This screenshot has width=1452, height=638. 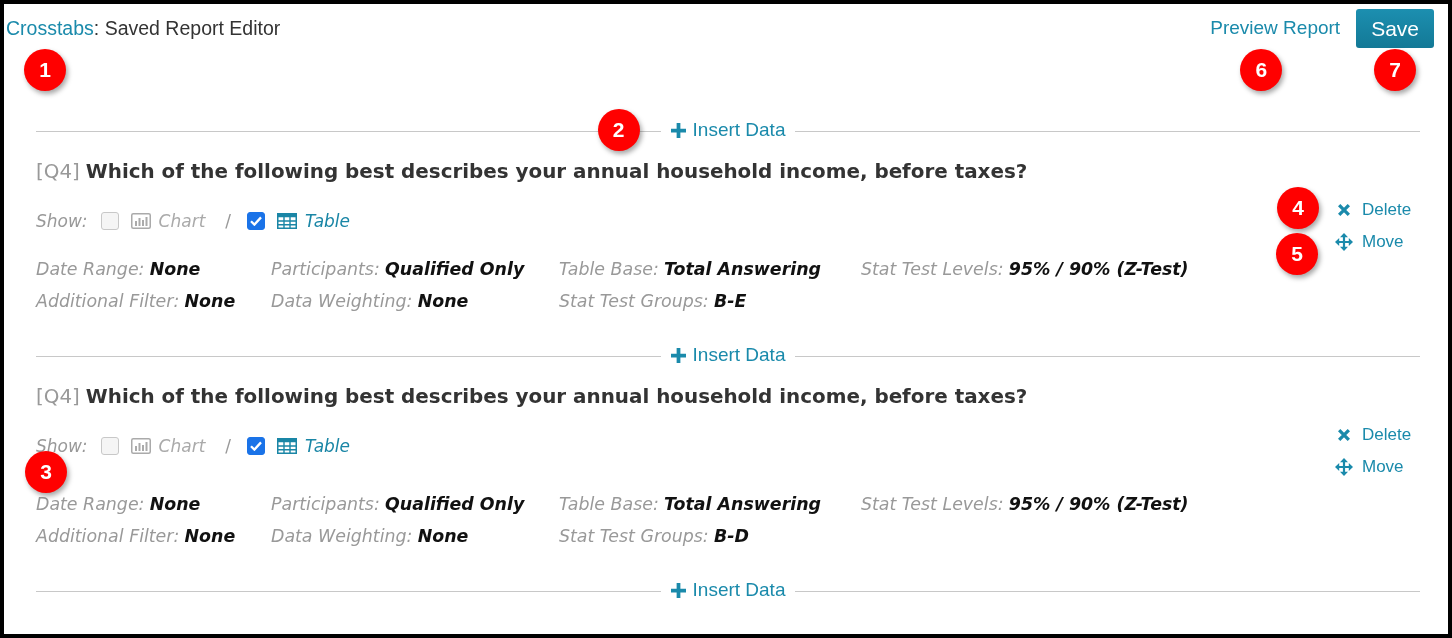 What do you see at coordinates (618, 130) in the screenshot?
I see `step-callout: 2` at bounding box center [618, 130].